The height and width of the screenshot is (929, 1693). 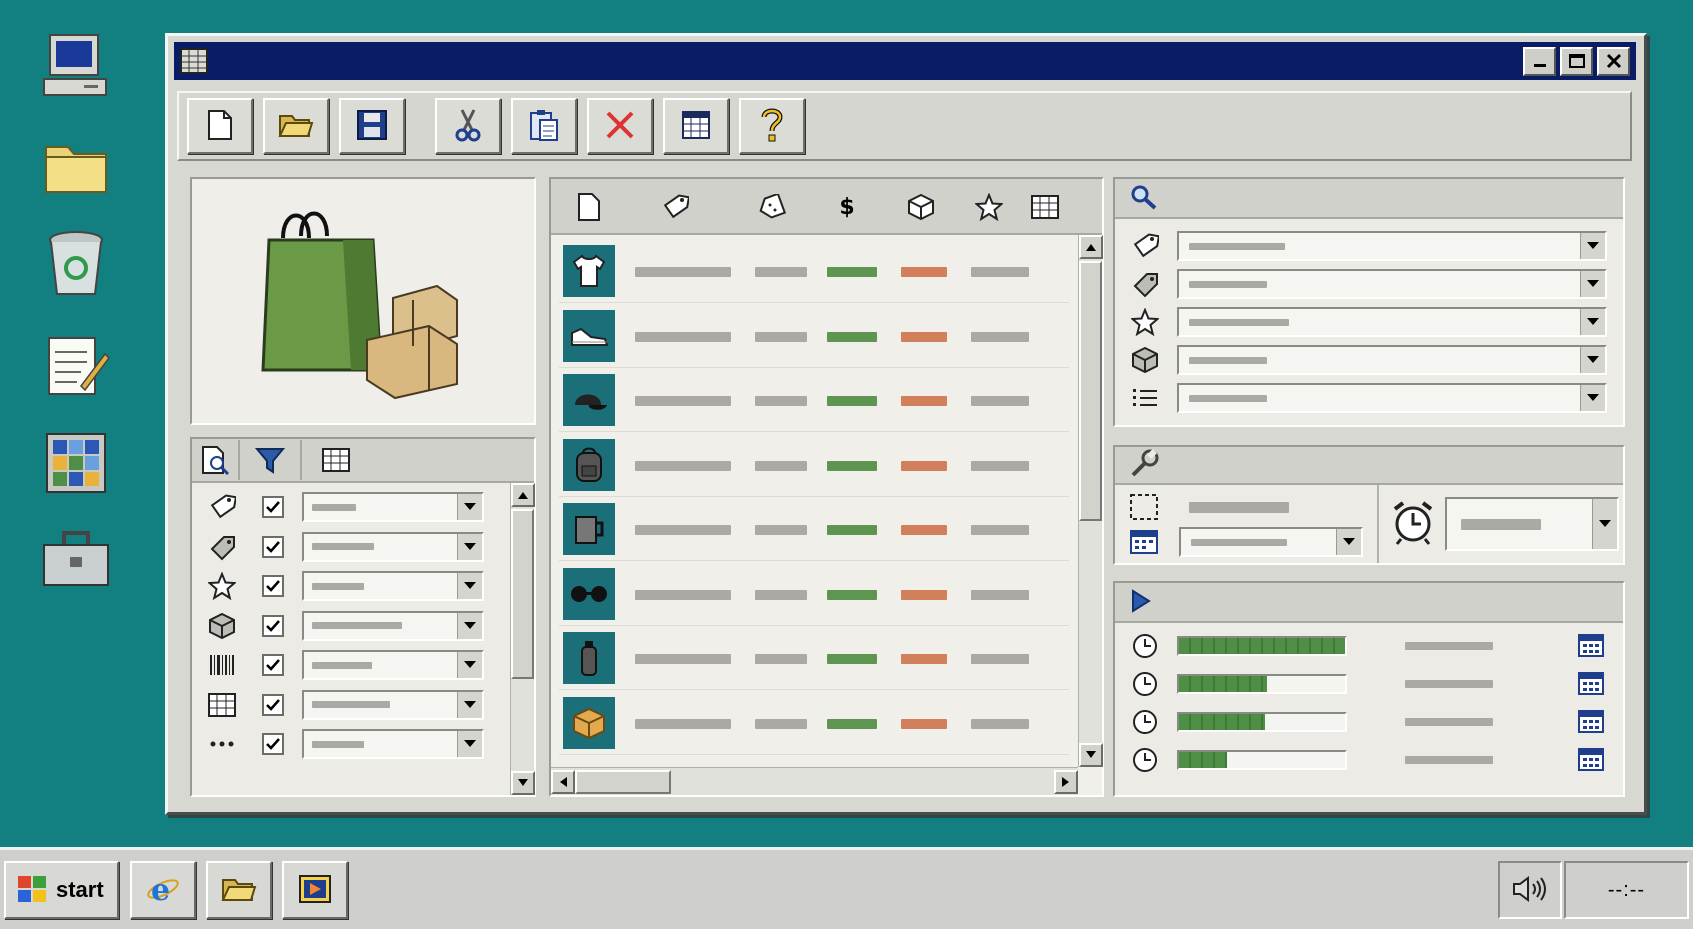 I want to click on search-document-icon, so click(x=216, y=460).